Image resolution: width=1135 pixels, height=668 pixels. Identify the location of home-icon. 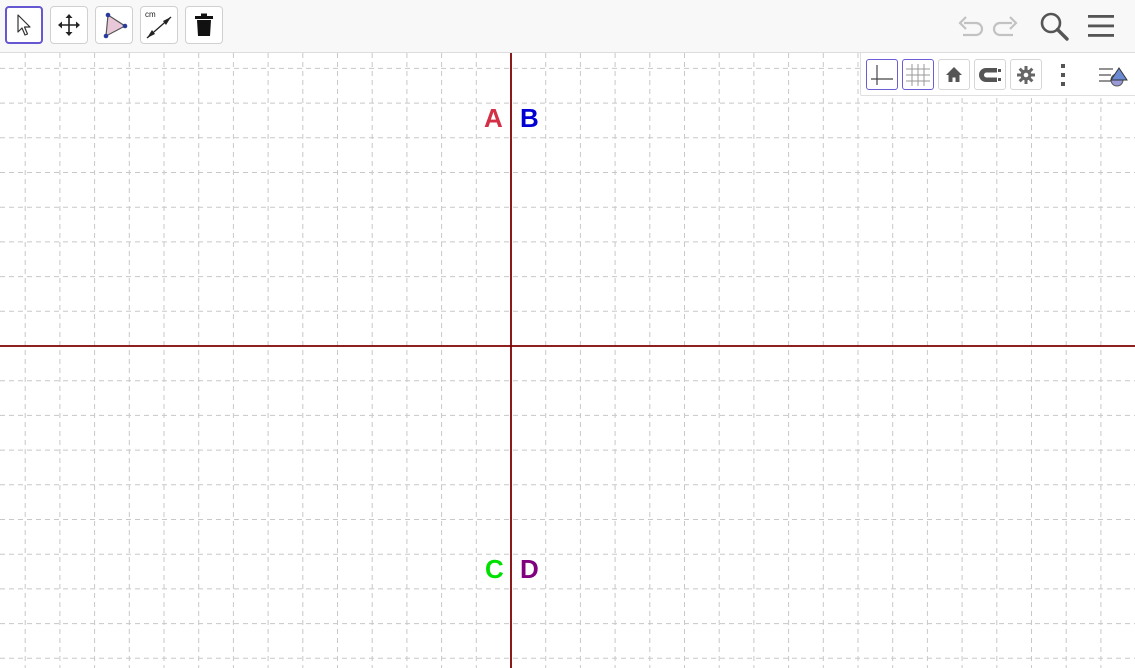
(954, 74).